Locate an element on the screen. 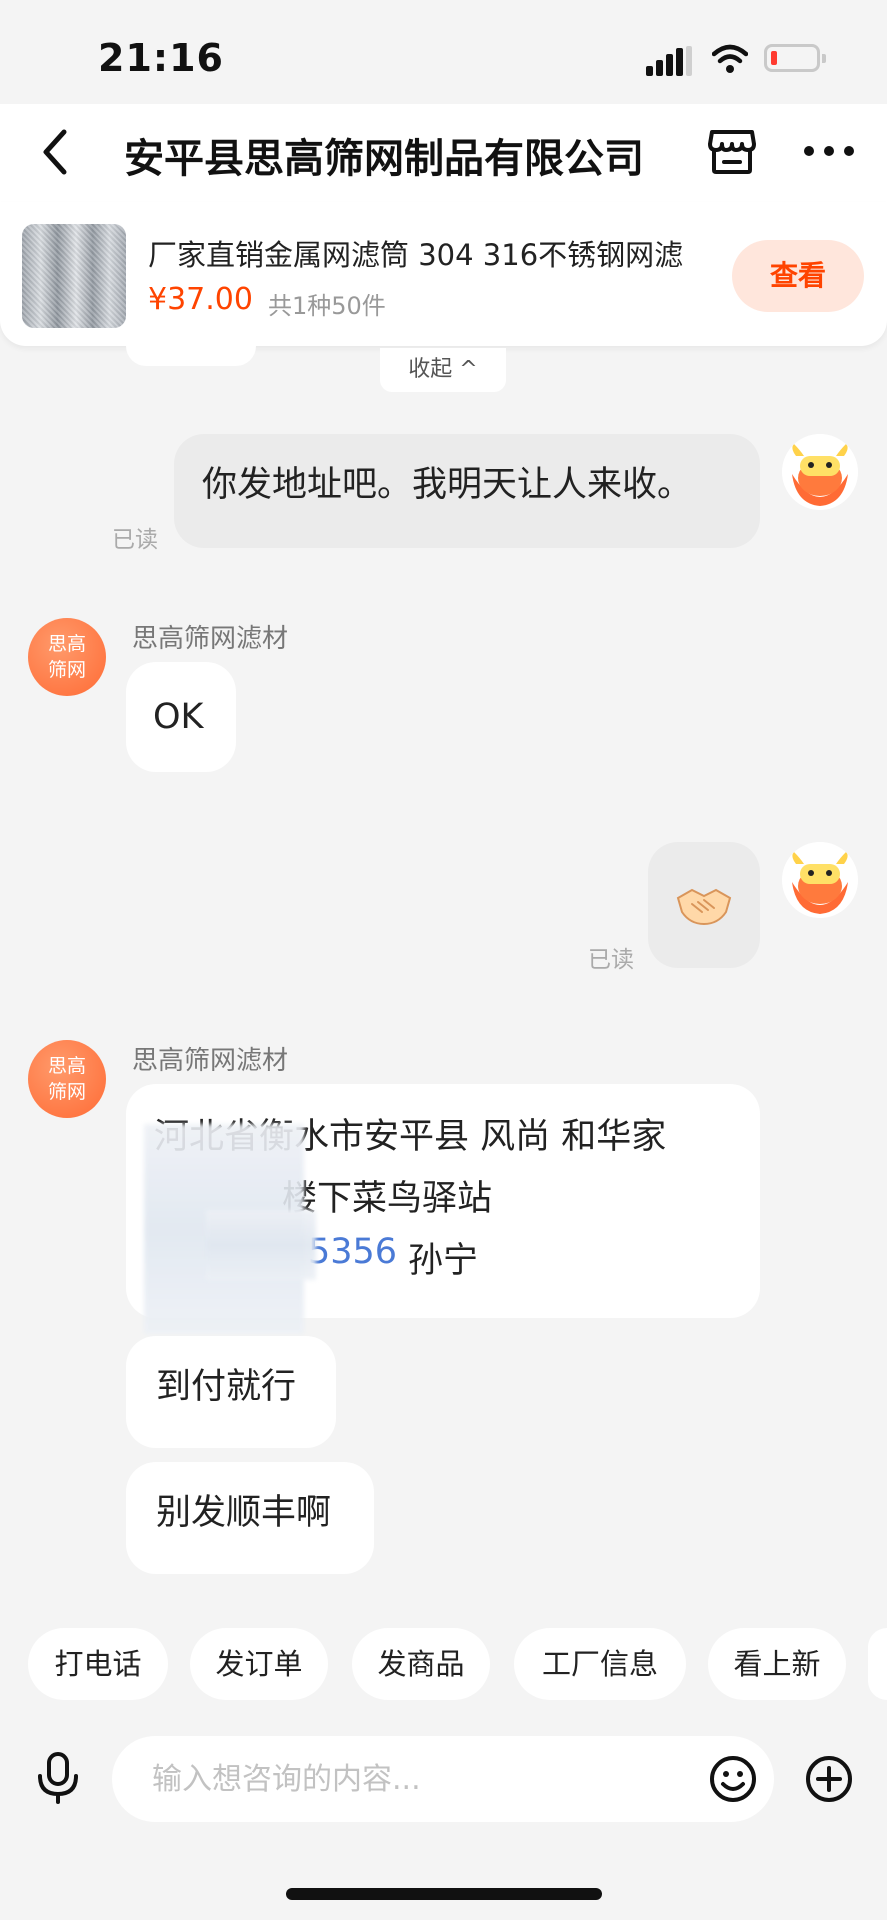  message-bubble-outgoing: 你发地址吧。我明天让人来收。 is located at coordinates (467, 491).